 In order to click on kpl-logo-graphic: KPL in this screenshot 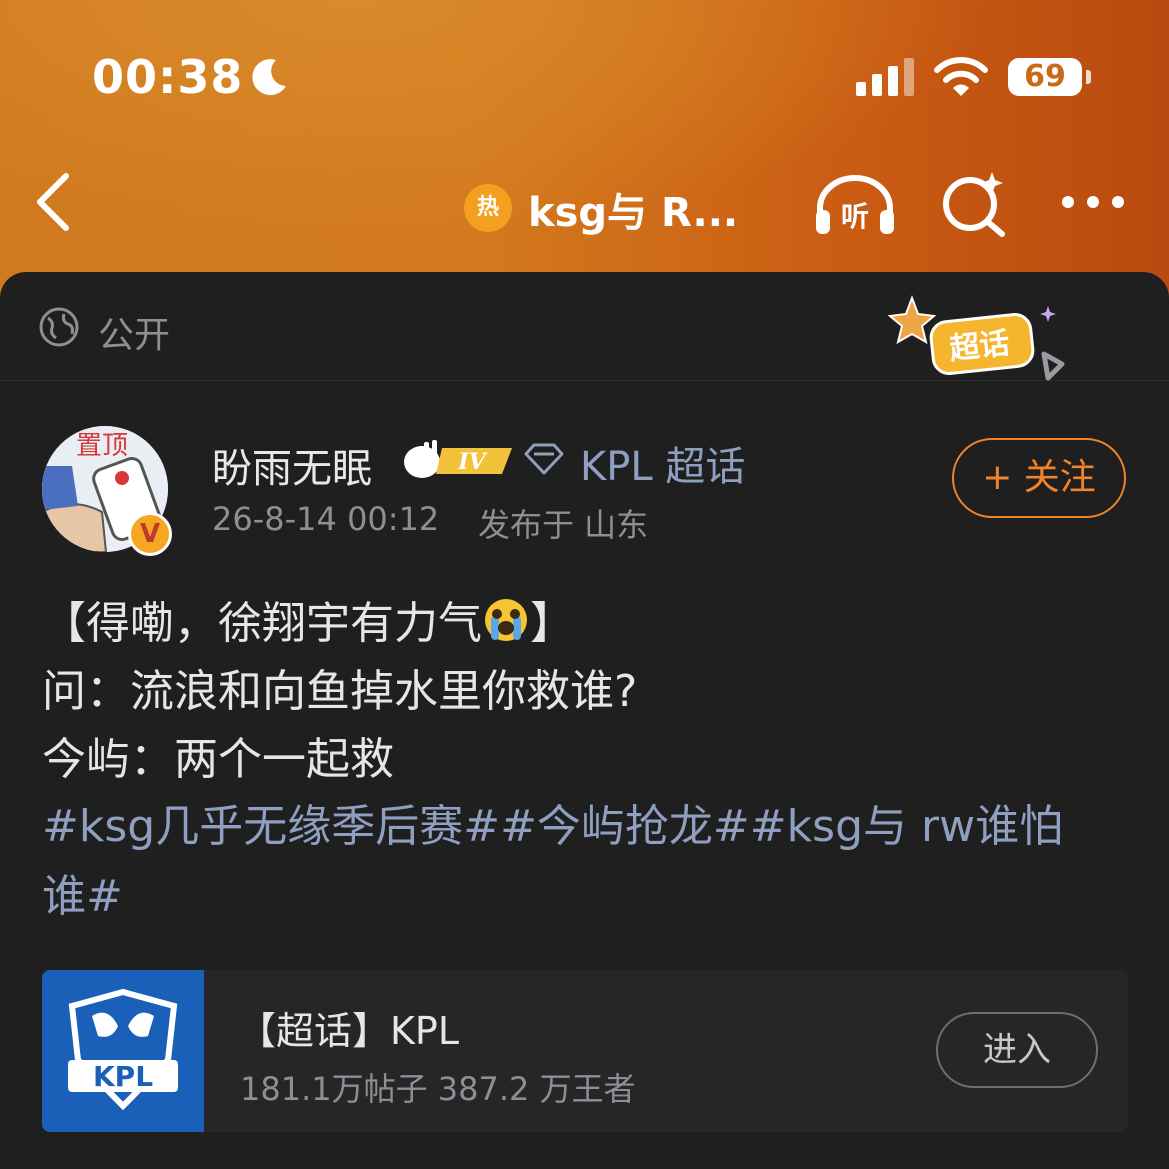, I will do `click(123, 1049)`.